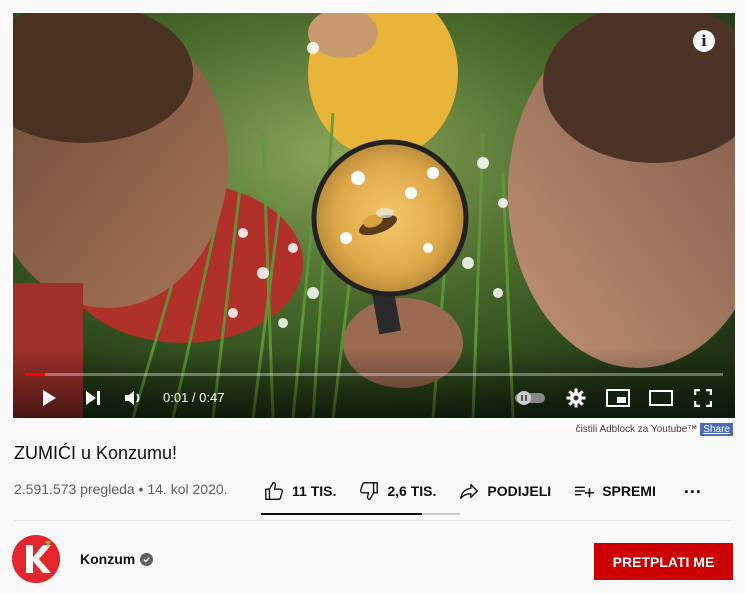 The height and width of the screenshot is (593, 745). Describe the element at coordinates (629, 491) in the screenshot. I see `save-label: SPREMI` at that location.